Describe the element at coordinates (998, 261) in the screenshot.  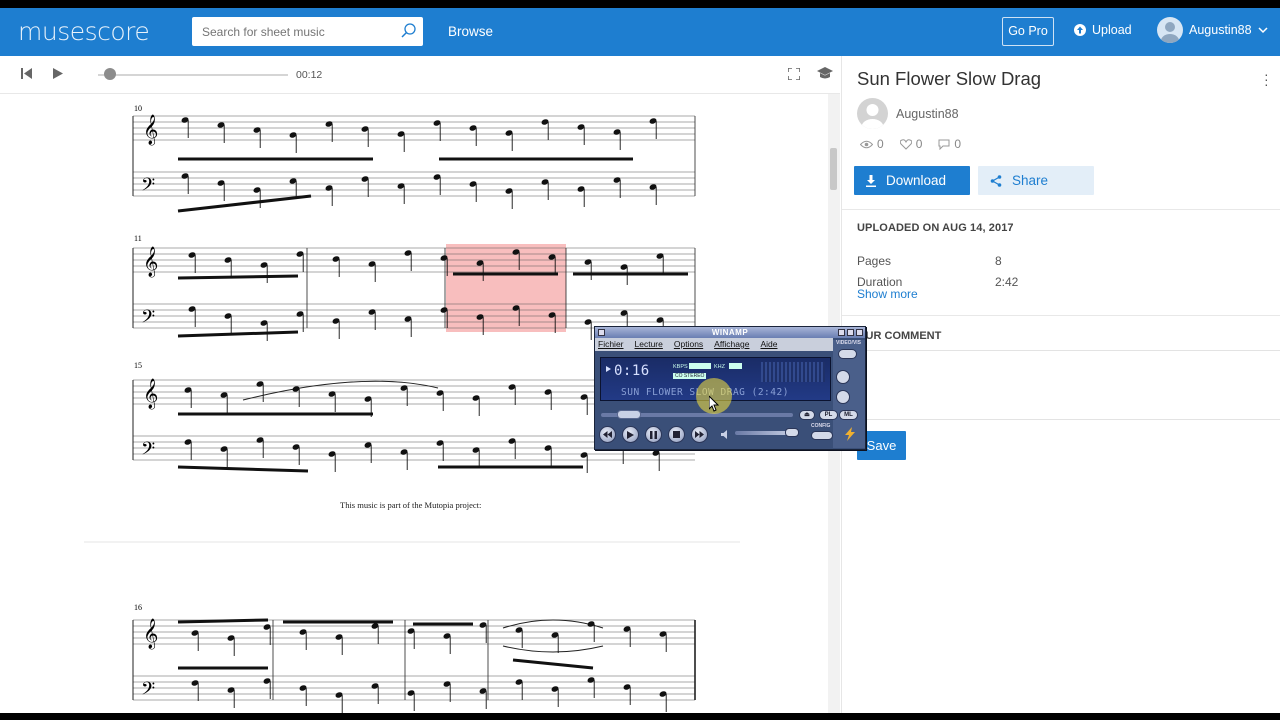
I see `meta-value-pages: 8` at that location.